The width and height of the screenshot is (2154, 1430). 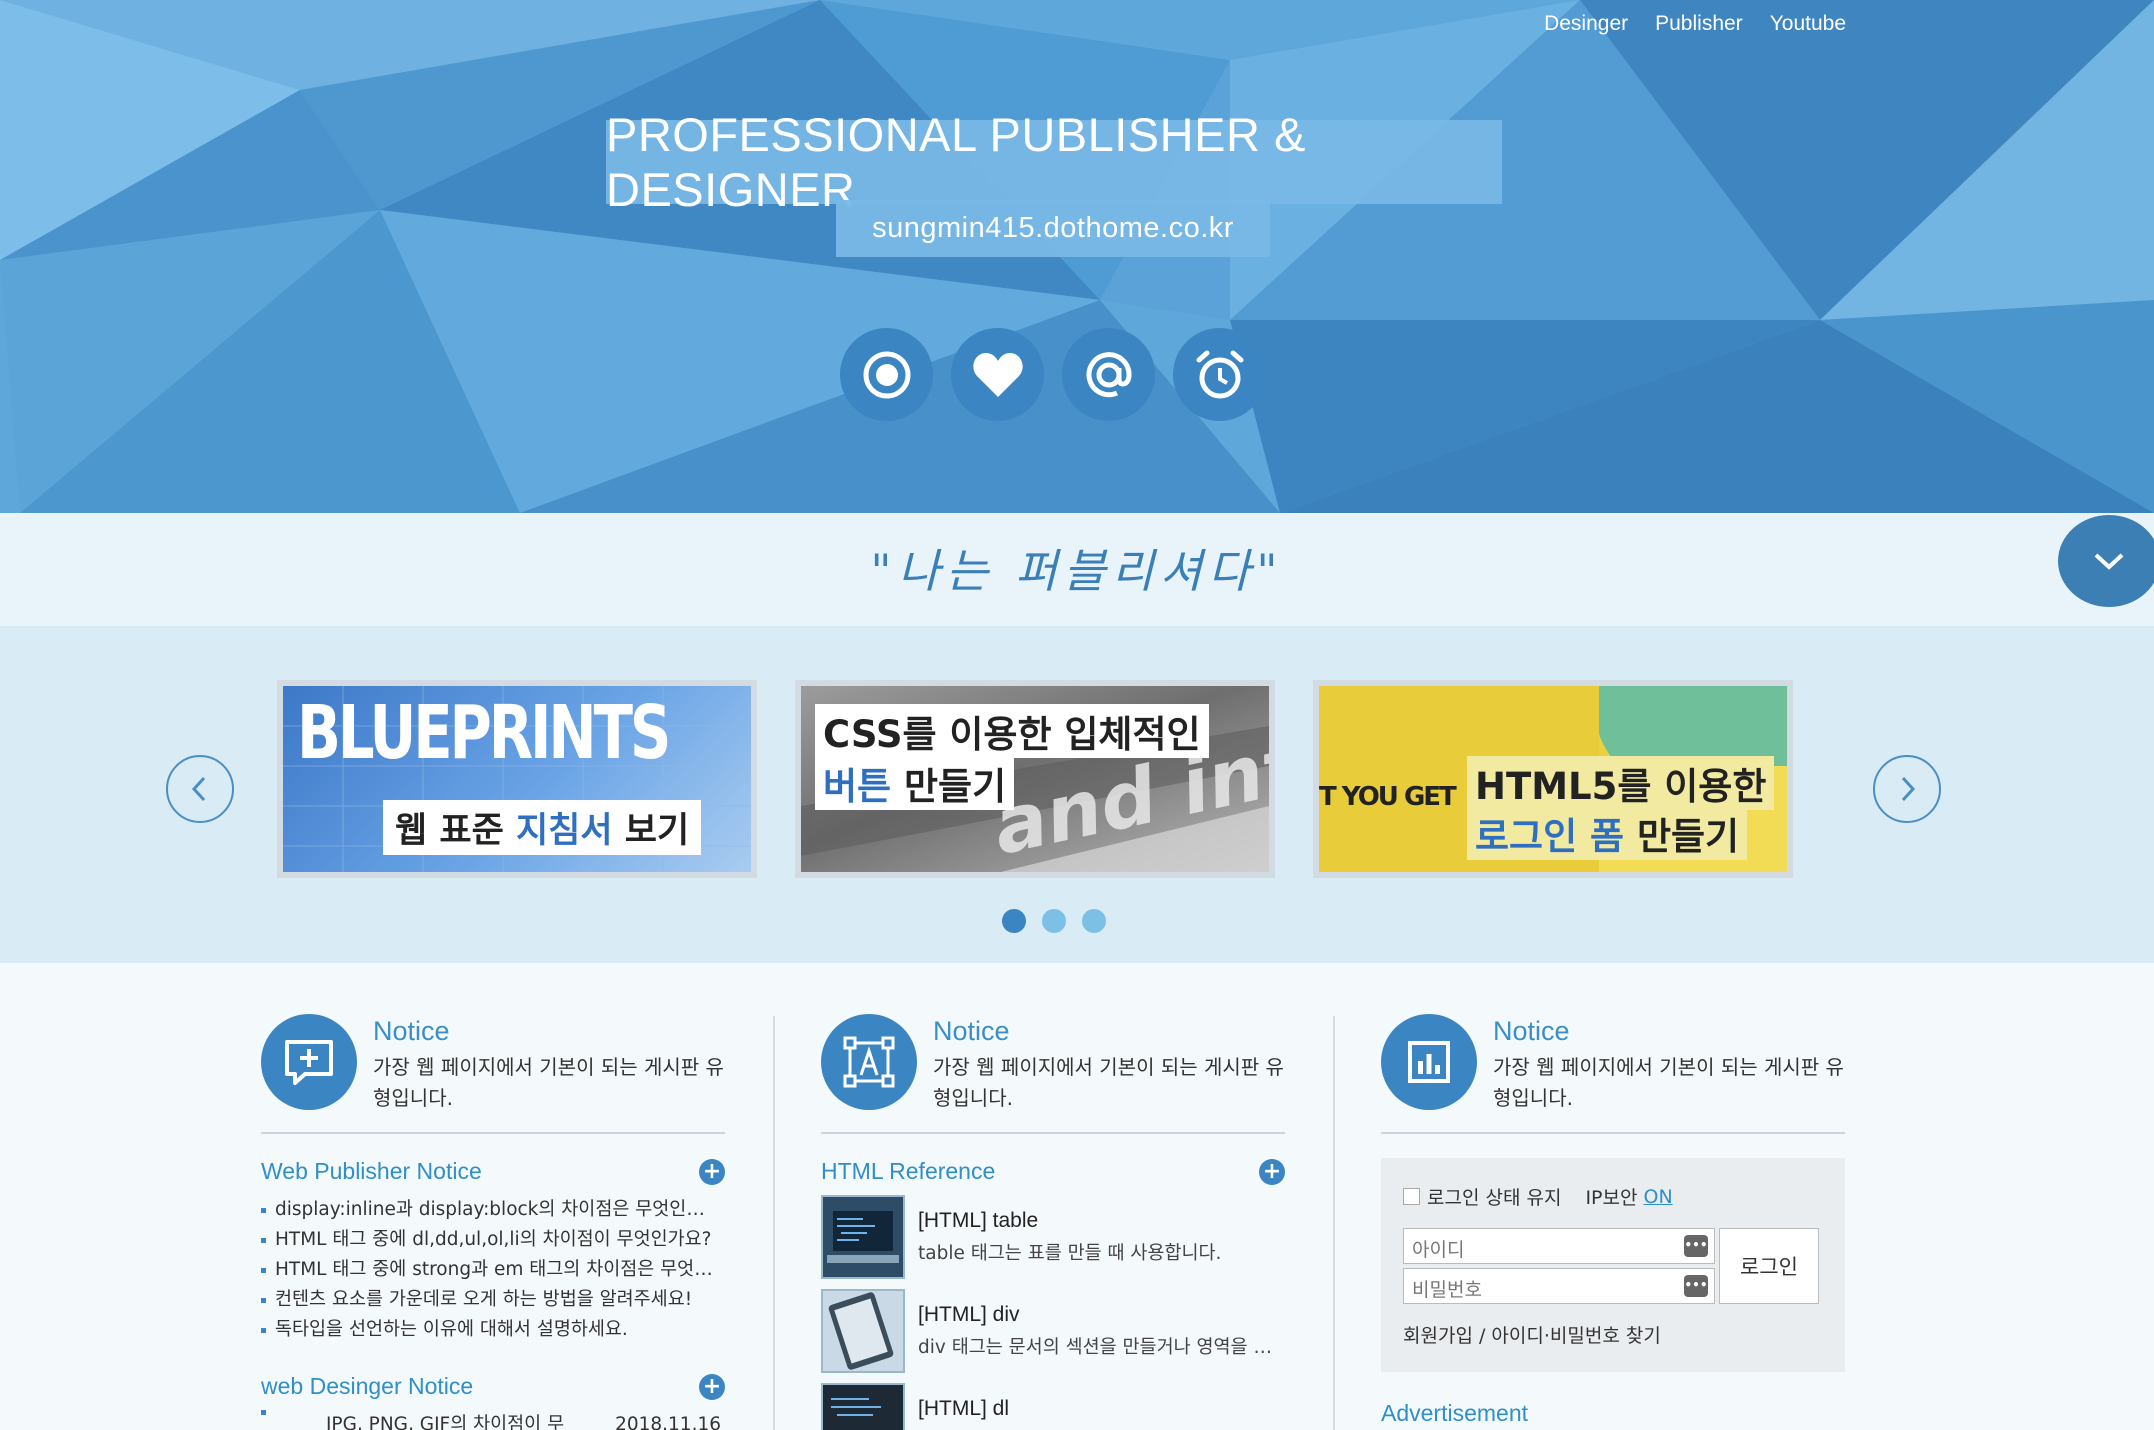 I want to click on slider-prev-button, so click(x=200, y=789).